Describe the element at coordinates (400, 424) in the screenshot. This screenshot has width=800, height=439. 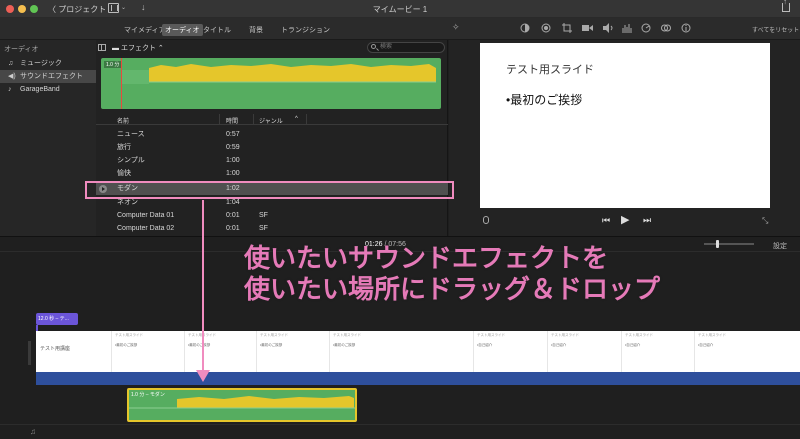
I see `divider` at that location.